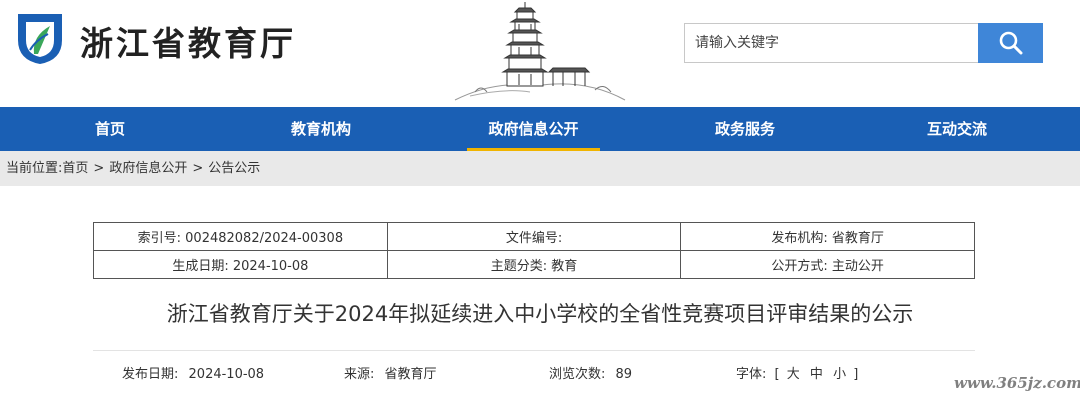 The image size is (1080, 400). I want to click on table-row: 生成日期: 2024-10-08 主题分类: 教育 公开方式: 主动公开, so click(534, 264).